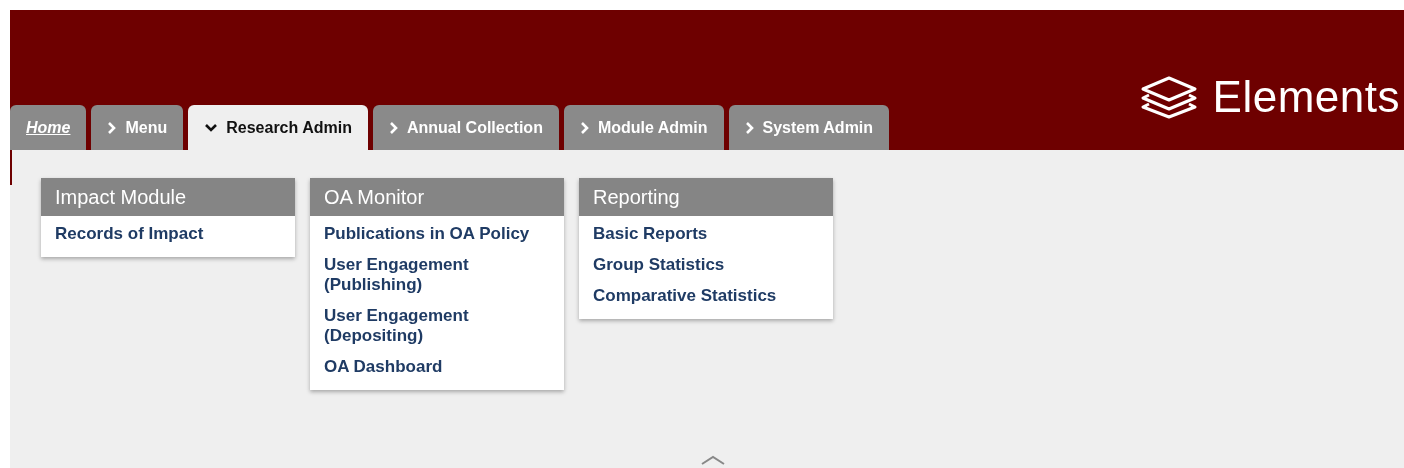  What do you see at coordinates (706, 197) in the screenshot?
I see `menu-card-title: Reporting` at bounding box center [706, 197].